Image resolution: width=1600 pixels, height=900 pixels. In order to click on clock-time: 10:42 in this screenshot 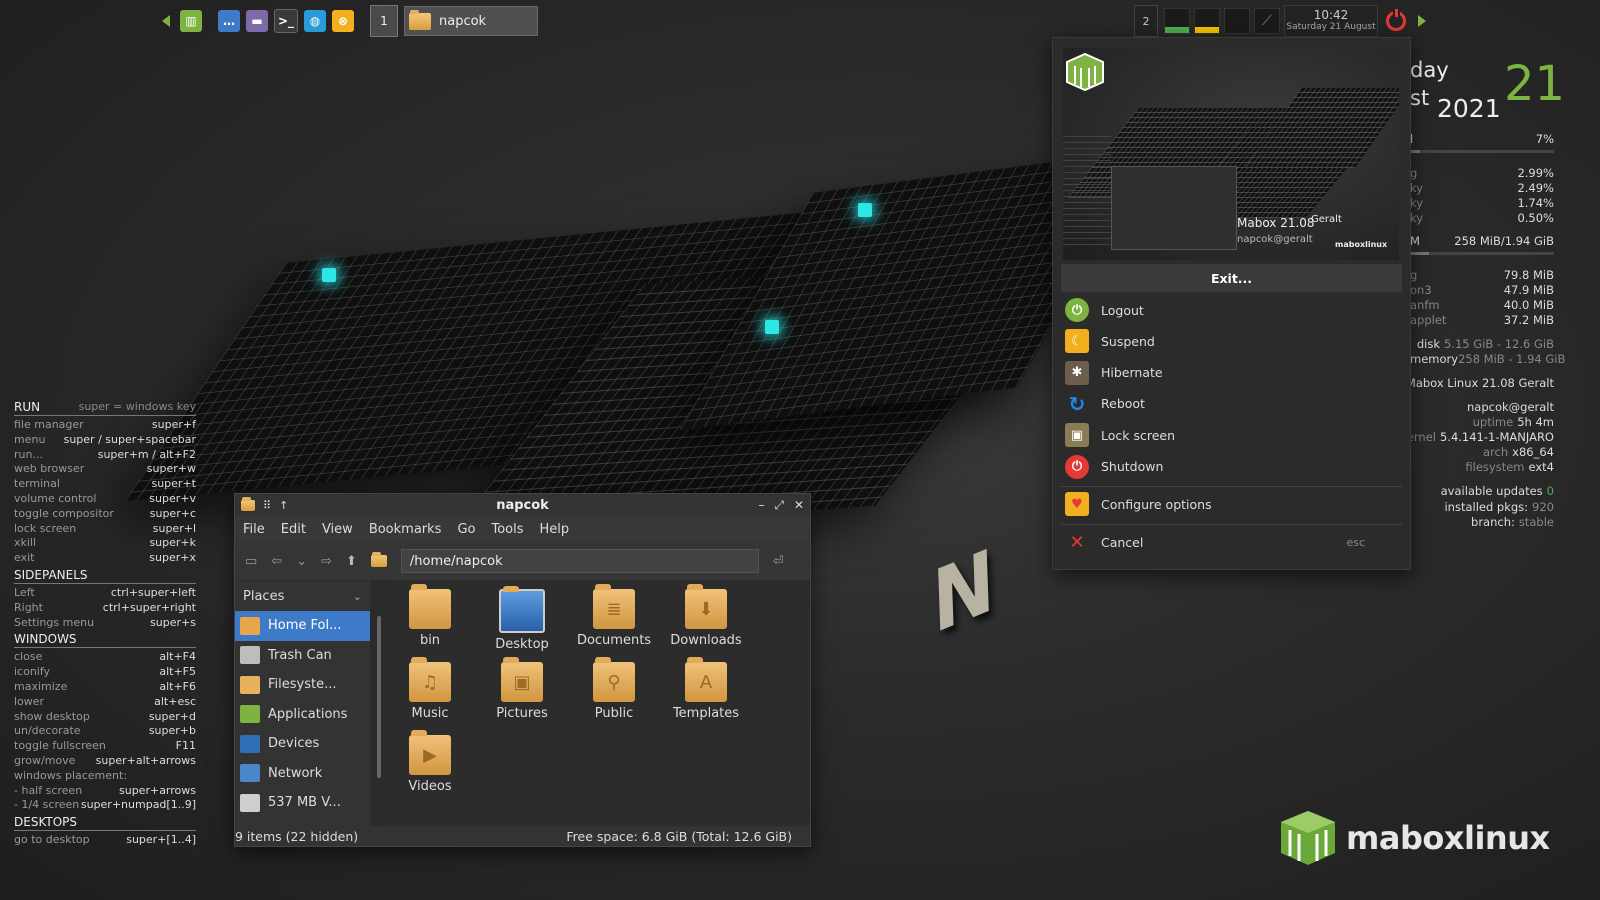, I will do `click(1331, 15)`.